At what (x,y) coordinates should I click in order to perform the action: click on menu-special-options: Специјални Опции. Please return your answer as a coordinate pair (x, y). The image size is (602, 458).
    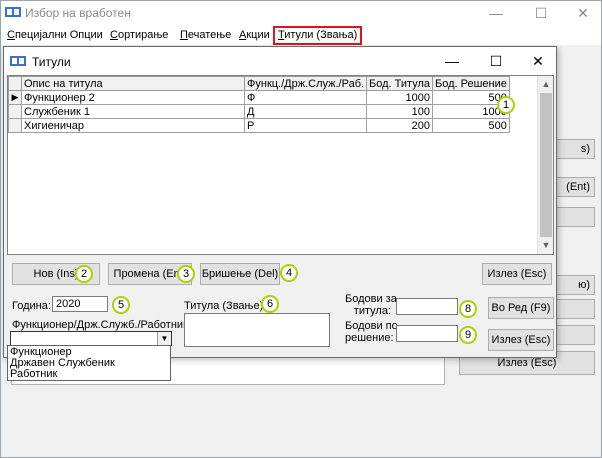
    Looking at the image, I should click on (55, 35).